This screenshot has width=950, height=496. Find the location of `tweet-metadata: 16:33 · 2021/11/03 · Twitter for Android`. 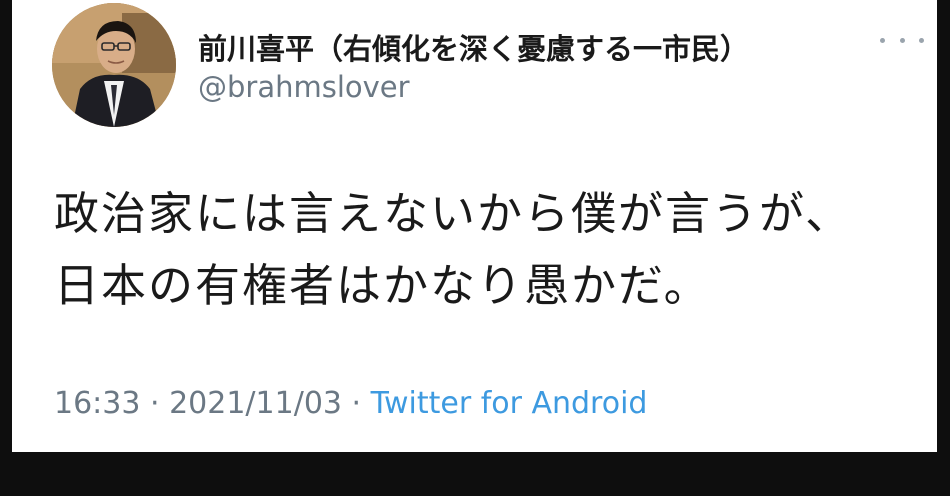

tweet-metadata: 16:33 · 2021/11/03 · Twitter for Android is located at coordinates (350, 403).